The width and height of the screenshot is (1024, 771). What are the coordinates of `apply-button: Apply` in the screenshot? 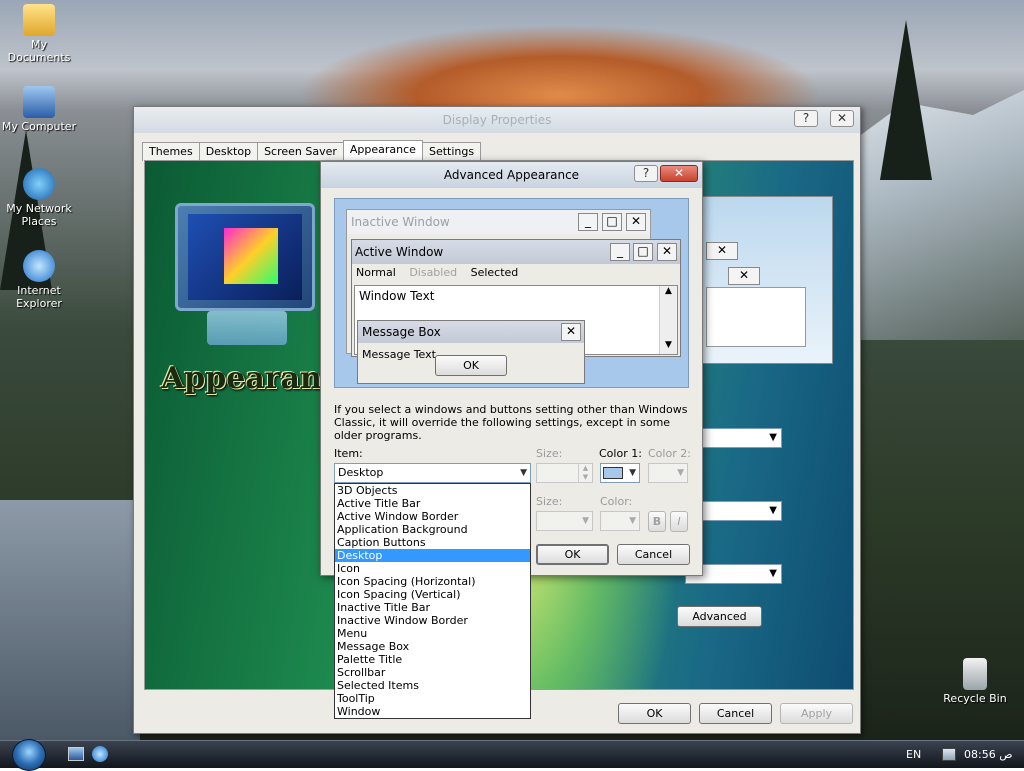 It's located at (816, 713).